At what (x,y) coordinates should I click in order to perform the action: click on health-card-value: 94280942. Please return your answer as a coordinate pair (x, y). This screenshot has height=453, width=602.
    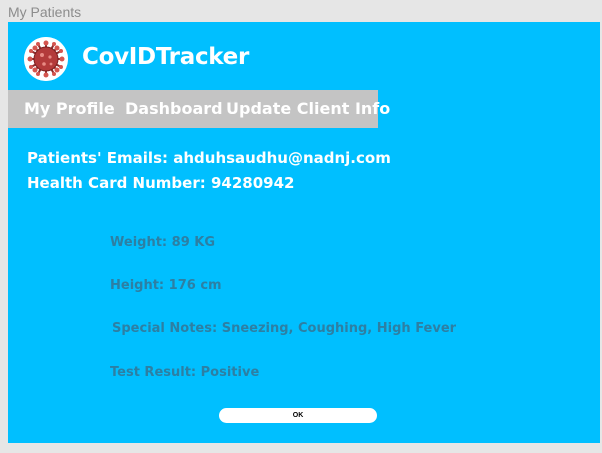
    Looking at the image, I should click on (252, 183).